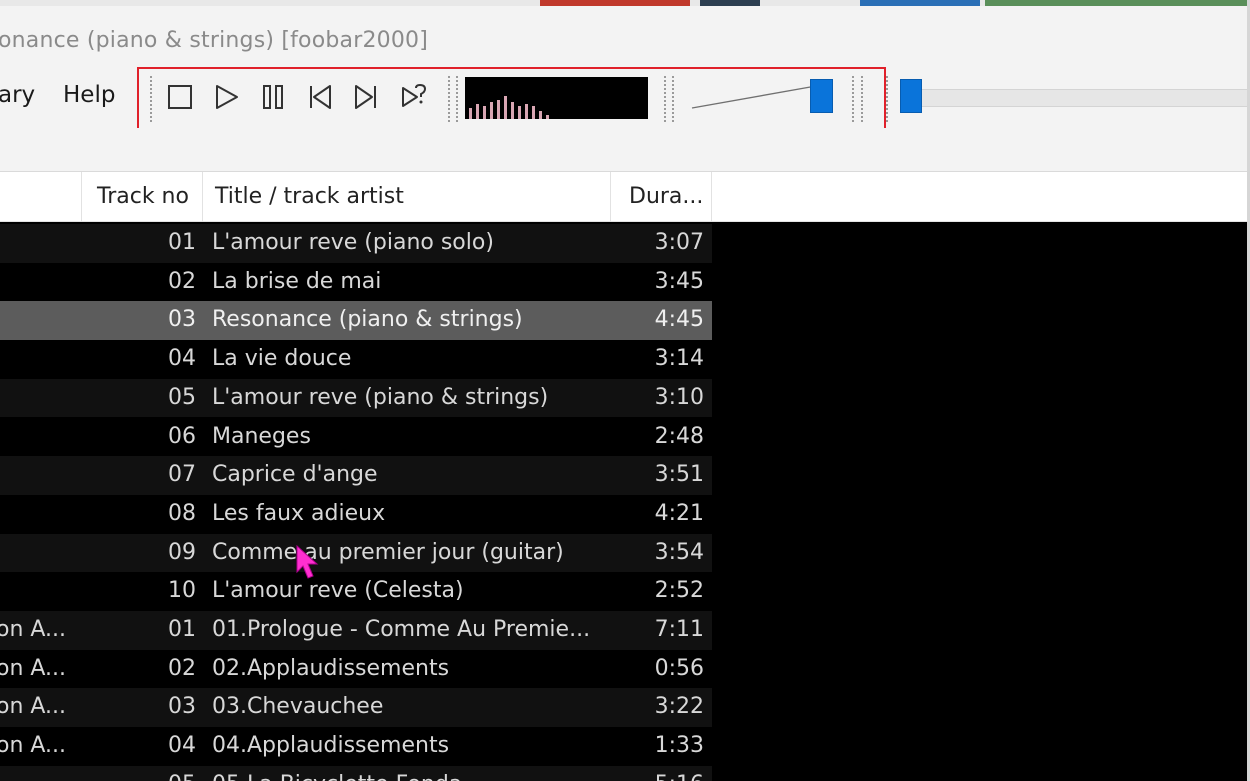 The height and width of the screenshot is (781, 1250). I want to click on playlist-row: 08 Les faux adieux 4:21, so click(356, 514).